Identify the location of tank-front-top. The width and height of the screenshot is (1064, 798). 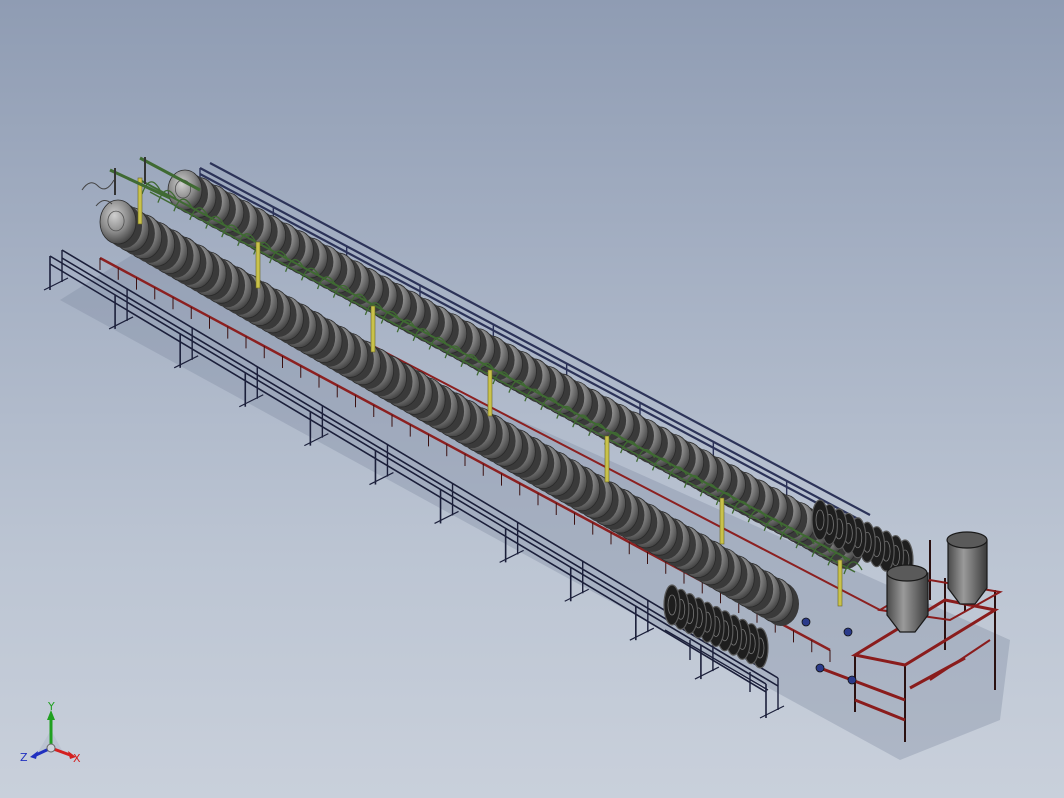
(907, 573).